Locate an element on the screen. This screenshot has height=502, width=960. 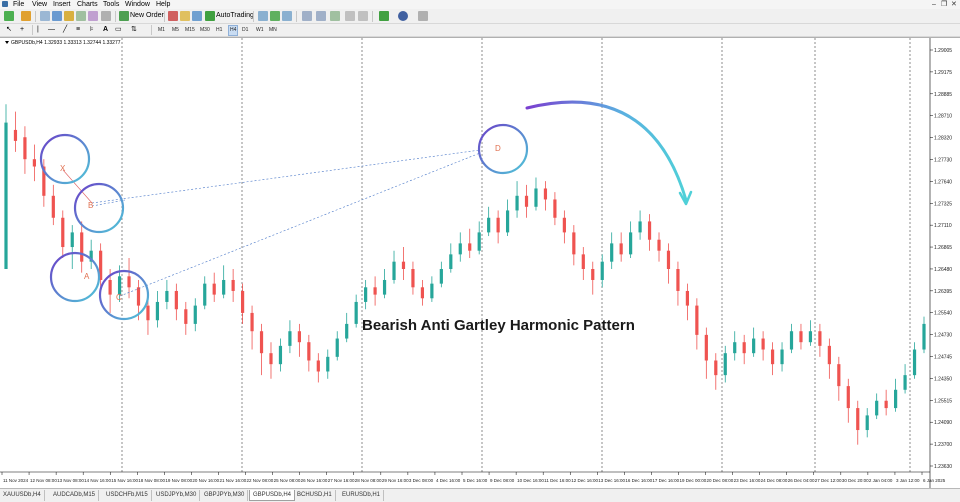
timeframe-m15: M15 is located at coordinates (190, 30).